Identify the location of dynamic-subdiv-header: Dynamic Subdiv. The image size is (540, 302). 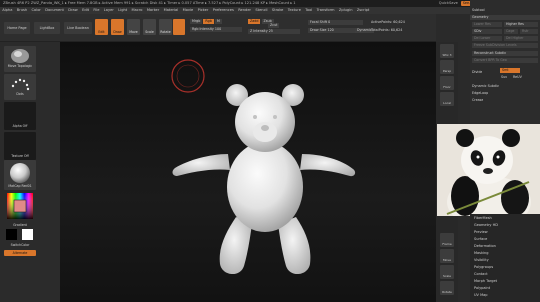
(485, 86).